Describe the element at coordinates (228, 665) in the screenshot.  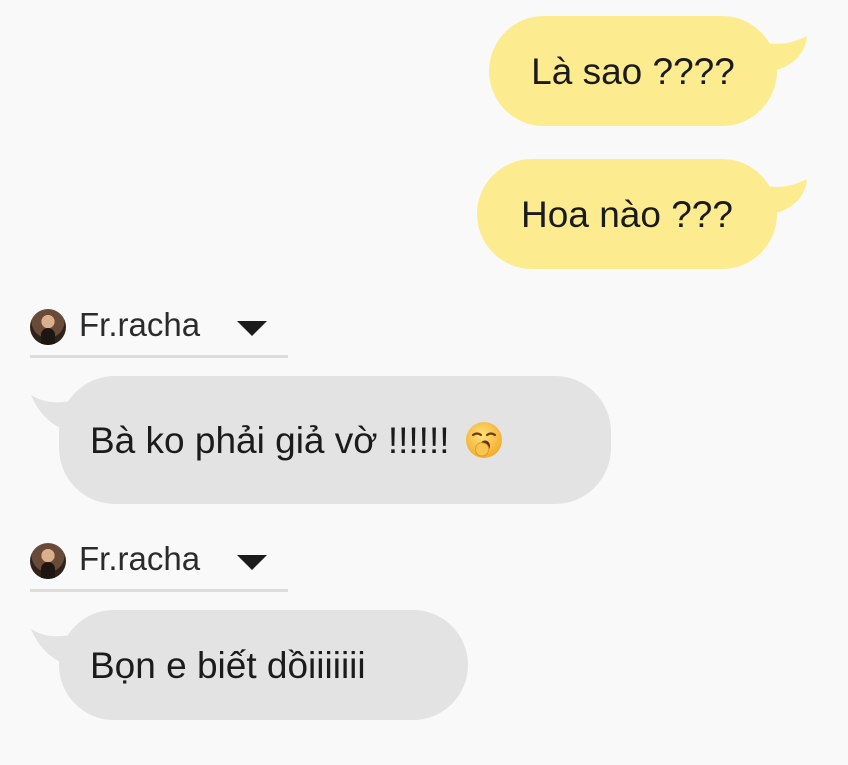
I see `message-text: Bọn e biết dồiiiiiii` at that location.